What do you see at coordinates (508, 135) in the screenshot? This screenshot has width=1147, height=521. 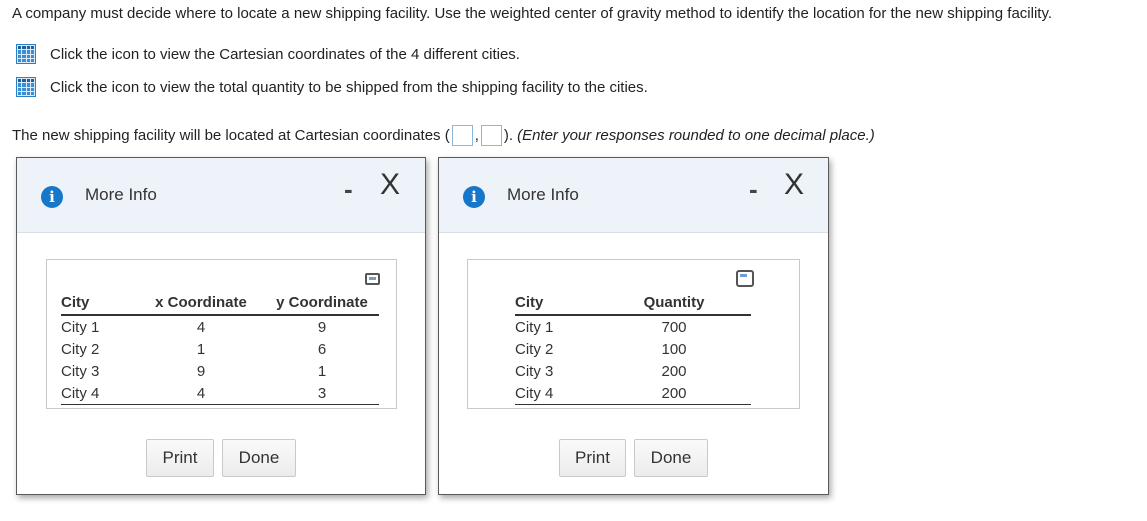 I see `answer-suffix: ).` at bounding box center [508, 135].